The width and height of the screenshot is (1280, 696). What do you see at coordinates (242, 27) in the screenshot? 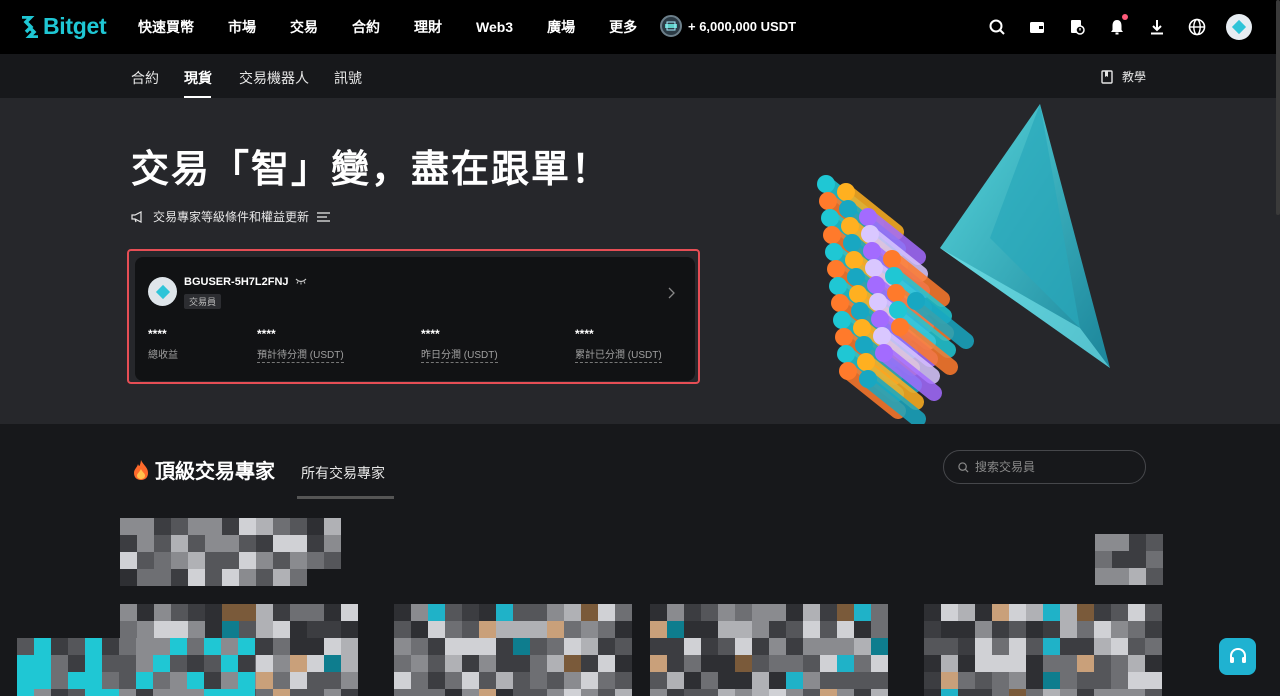
I see `nav-markets: 市場` at bounding box center [242, 27].